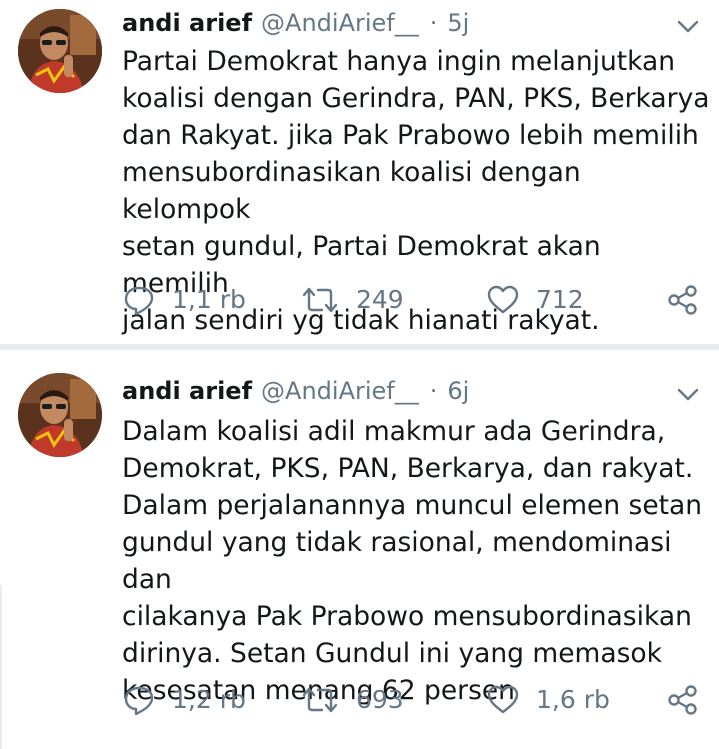  Describe the element at coordinates (209, 299) in the screenshot. I see `reply-count: 1,1 rb` at that location.